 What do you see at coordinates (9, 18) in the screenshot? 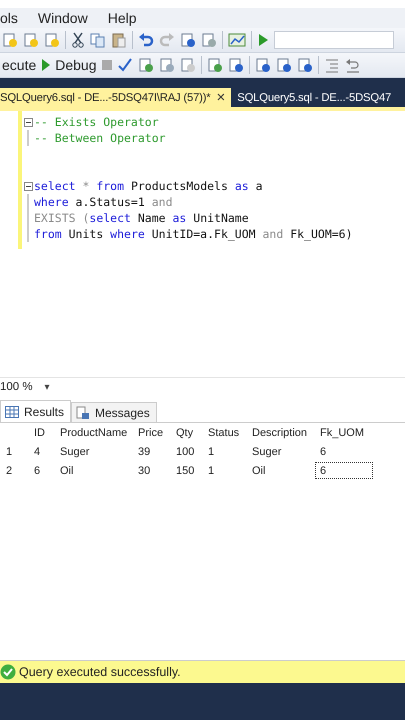
I see `menu-item: ols` at bounding box center [9, 18].